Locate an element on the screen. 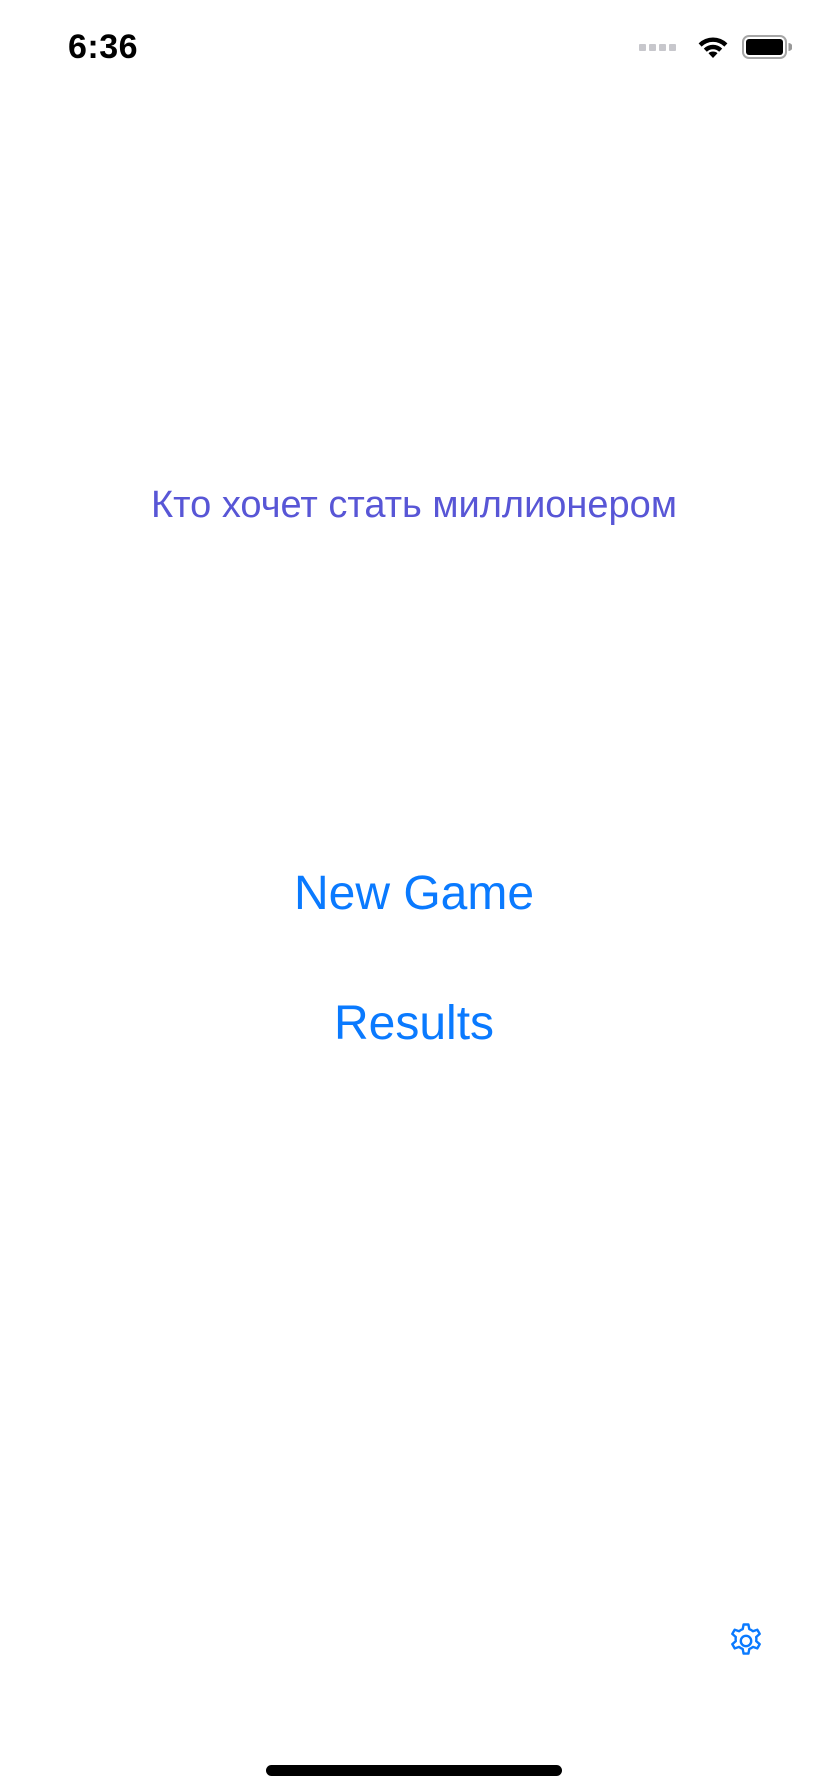  battery-icon is located at coordinates (767, 47).